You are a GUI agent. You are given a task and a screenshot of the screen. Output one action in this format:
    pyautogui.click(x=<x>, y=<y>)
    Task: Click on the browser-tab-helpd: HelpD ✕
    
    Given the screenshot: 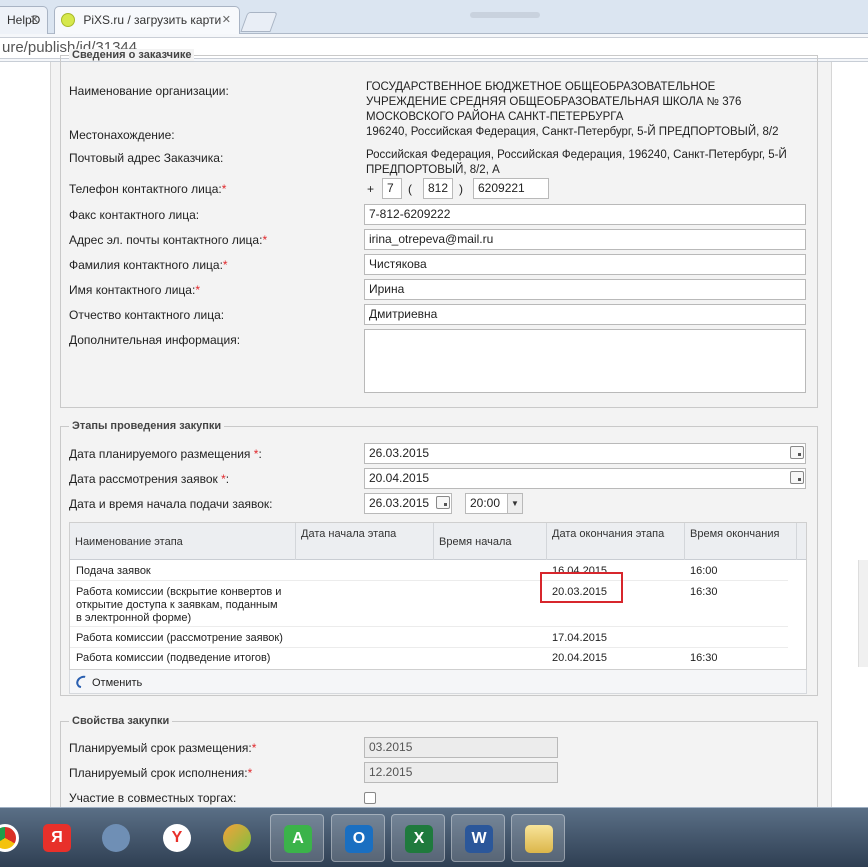 What is the action you would take?
    pyautogui.click(x=24, y=20)
    